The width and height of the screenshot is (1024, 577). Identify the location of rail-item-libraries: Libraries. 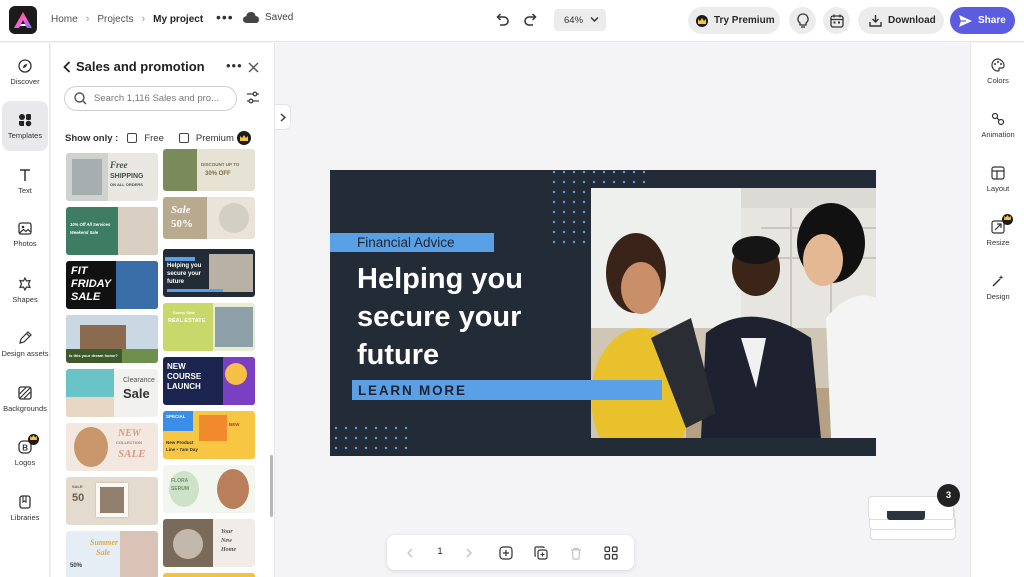
(25, 508).